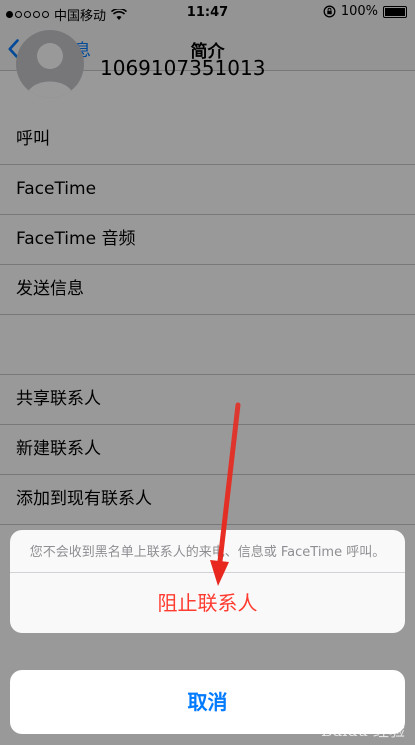 The width and height of the screenshot is (415, 745). I want to click on watermark-text: Baidu 经验, so click(362, 730).